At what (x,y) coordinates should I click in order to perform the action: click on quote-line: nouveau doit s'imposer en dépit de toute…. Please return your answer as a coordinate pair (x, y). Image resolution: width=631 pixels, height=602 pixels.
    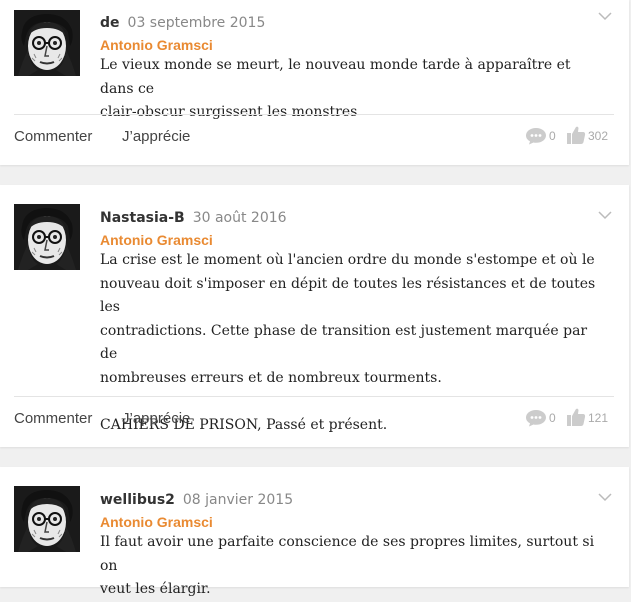
    Looking at the image, I should click on (348, 295).